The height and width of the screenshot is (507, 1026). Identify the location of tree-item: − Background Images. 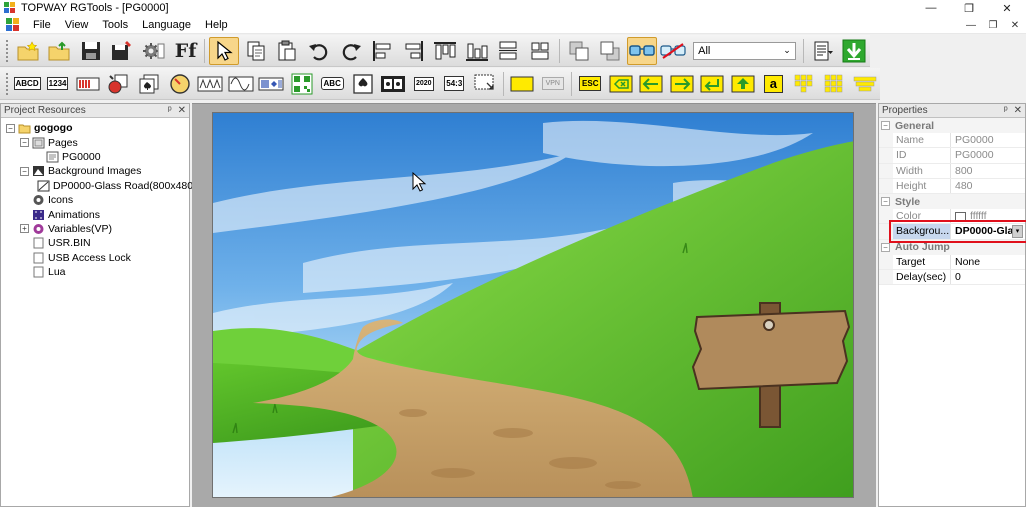
(95, 171).